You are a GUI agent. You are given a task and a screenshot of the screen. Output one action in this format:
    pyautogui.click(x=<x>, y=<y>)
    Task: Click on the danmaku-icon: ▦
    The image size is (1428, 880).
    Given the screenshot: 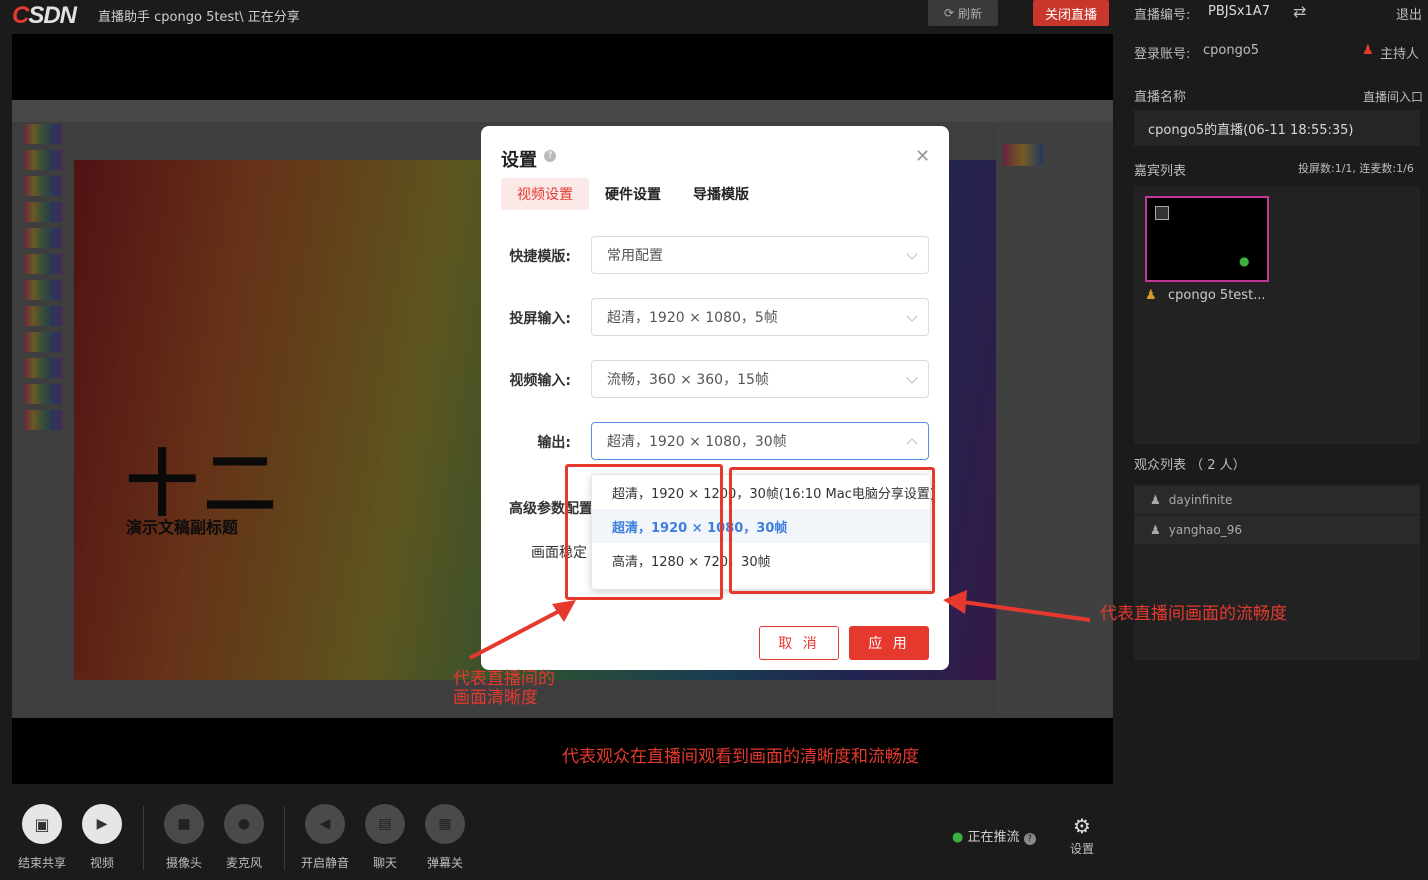 What is the action you would take?
    pyautogui.click(x=445, y=824)
    